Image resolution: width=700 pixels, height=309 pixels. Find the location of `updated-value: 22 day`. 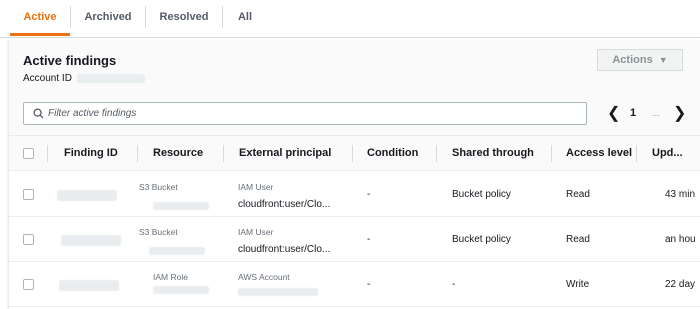

updated-value: 22 day is located at coordinates (680, 284).